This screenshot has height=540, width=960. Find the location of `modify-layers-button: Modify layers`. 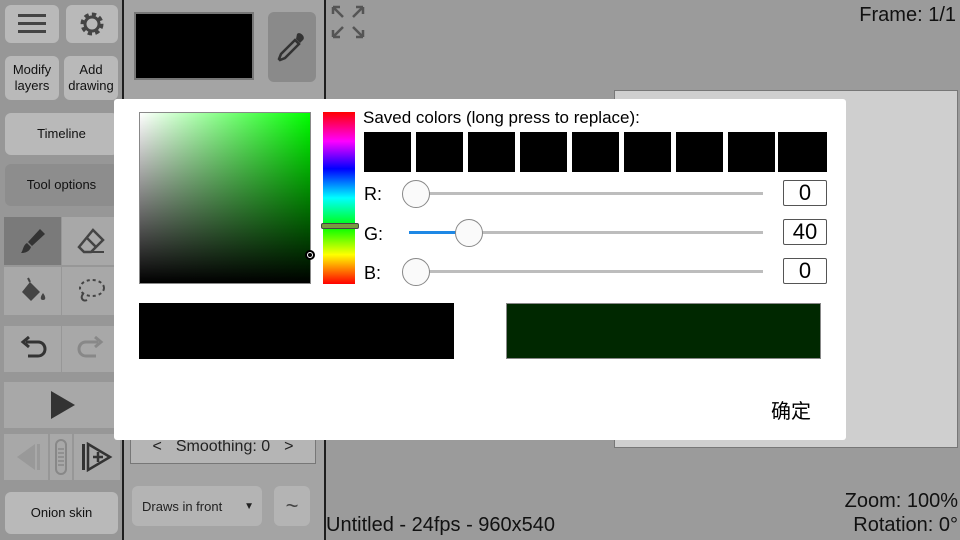

modify-layers-button: Modify layers is located at coordinates (32, 78).